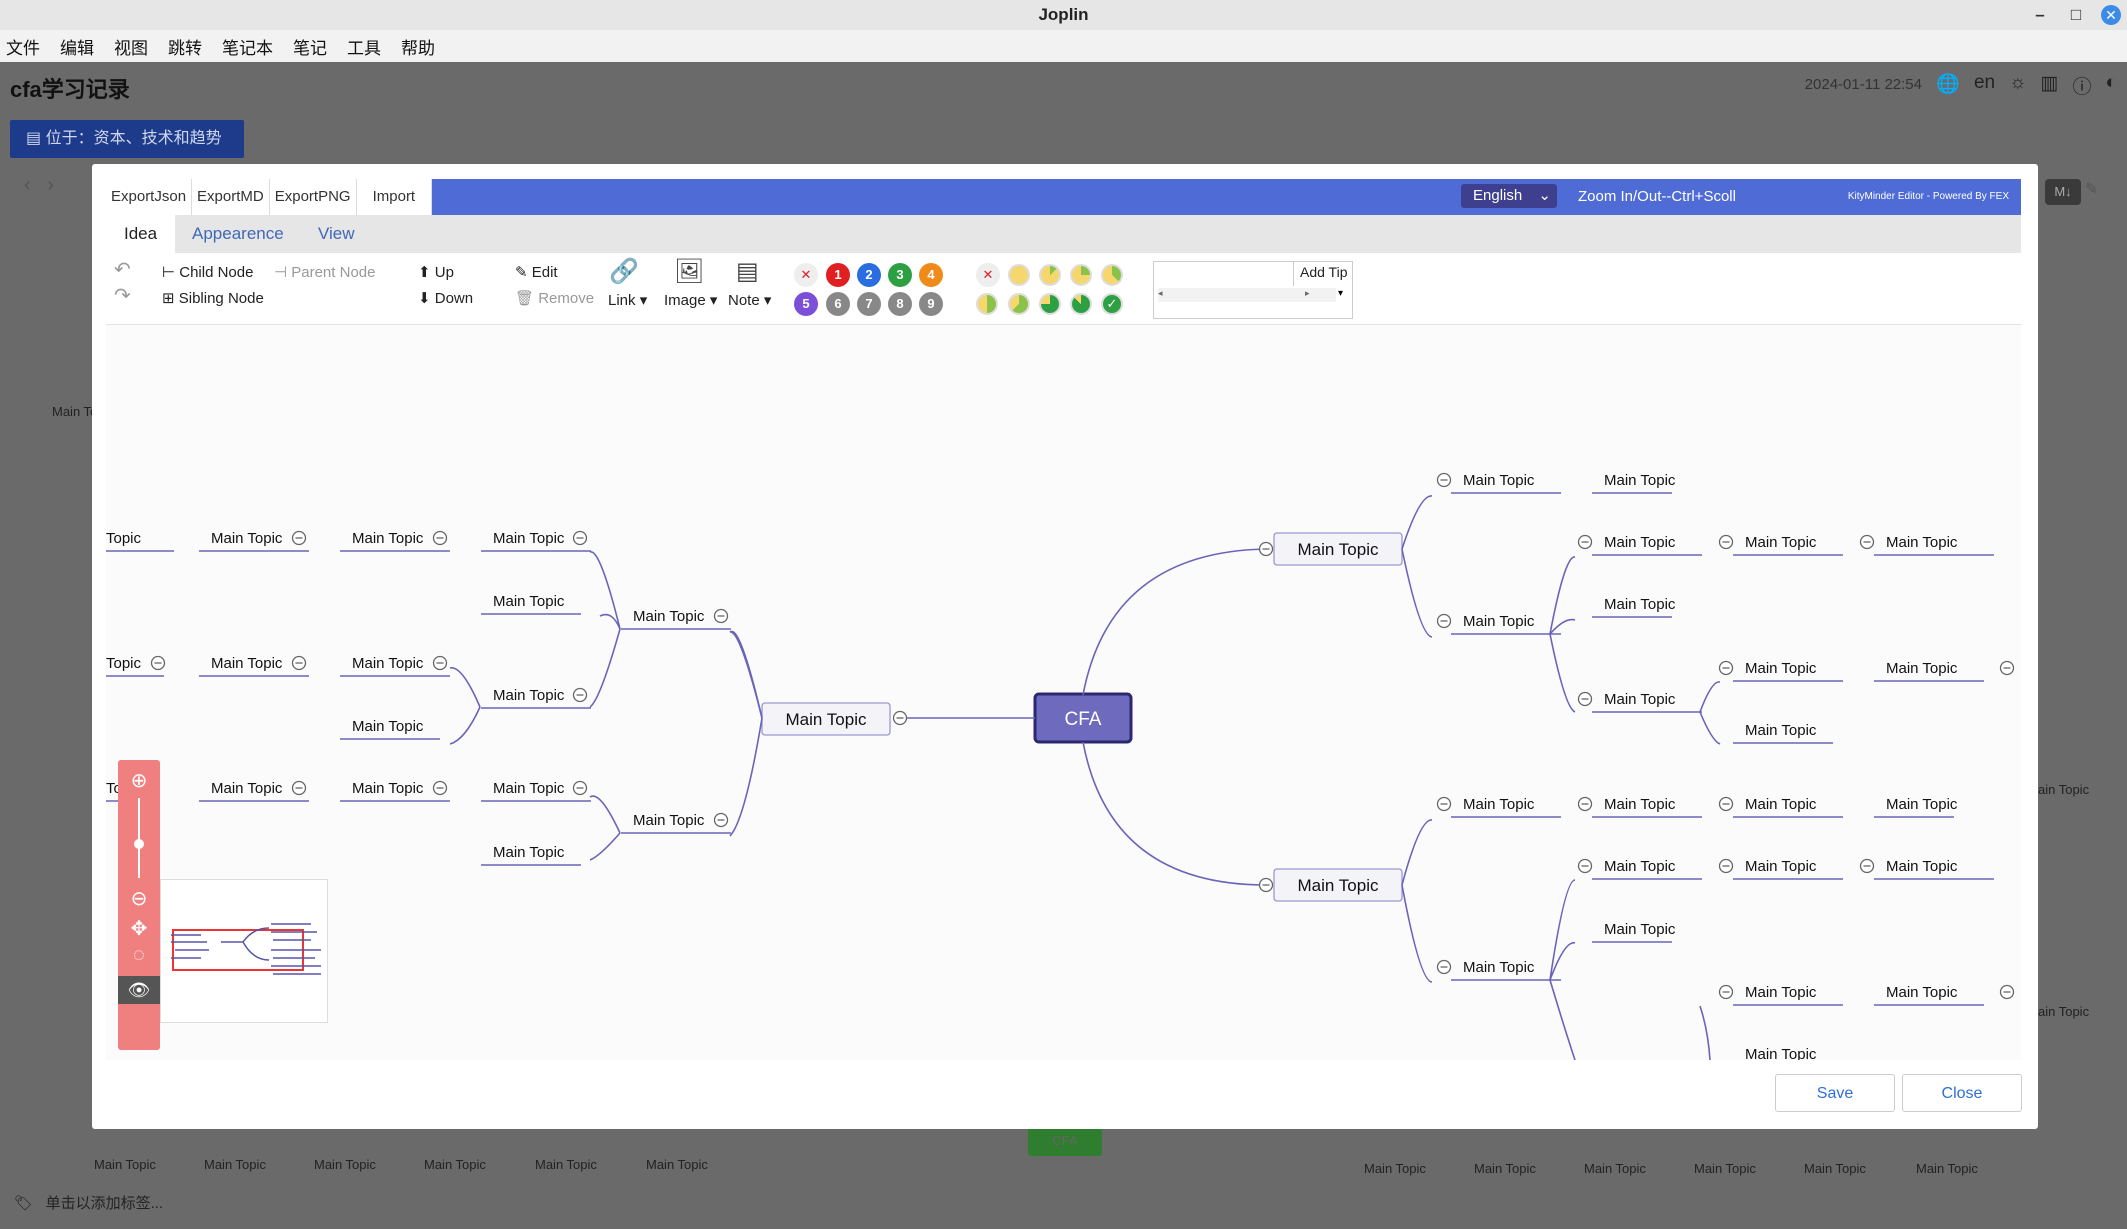 This screenshot has height=1229, width=2127. Describe the element at coordinates (139, 990) in the screenshot. I see `eye-icon: 👁` at that location.